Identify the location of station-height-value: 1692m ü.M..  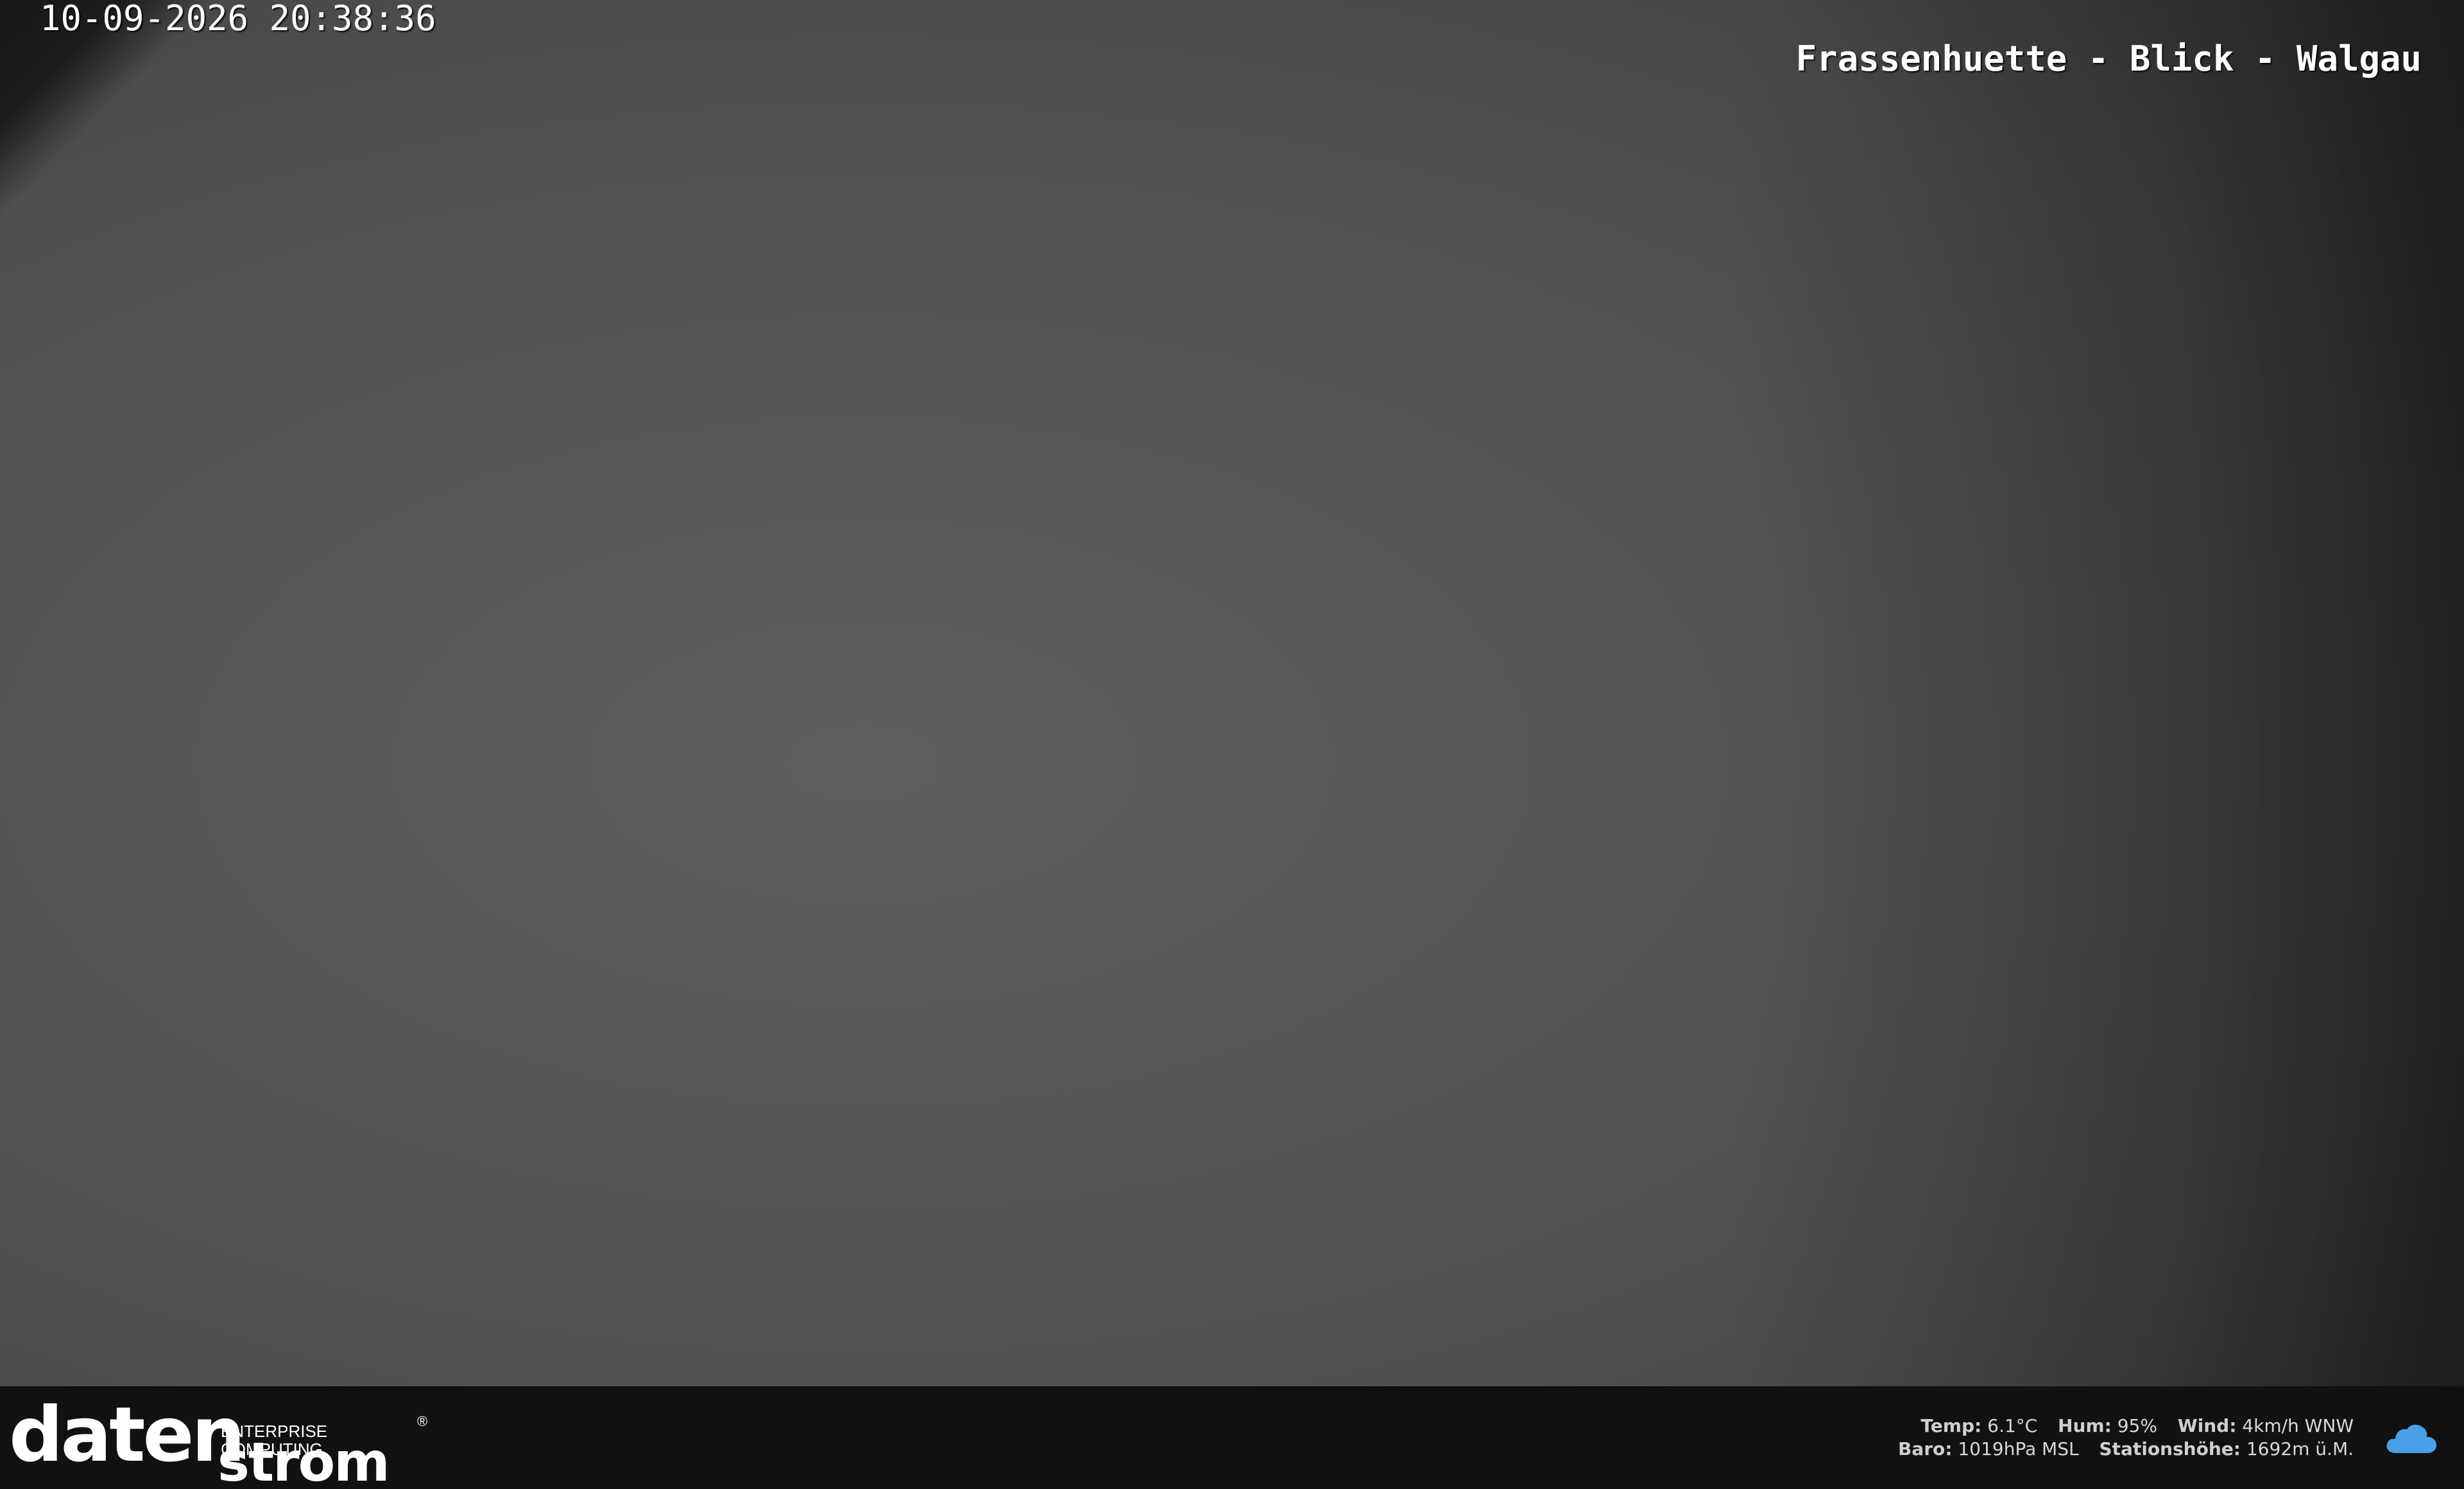
(2300, 1448).